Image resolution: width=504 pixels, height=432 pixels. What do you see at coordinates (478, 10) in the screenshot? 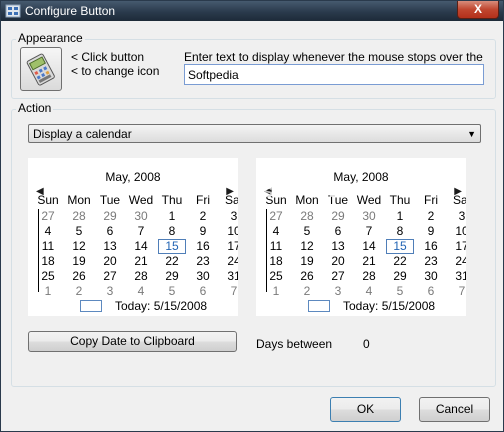
I see `close-button: X` at bounding box center [478, 10].